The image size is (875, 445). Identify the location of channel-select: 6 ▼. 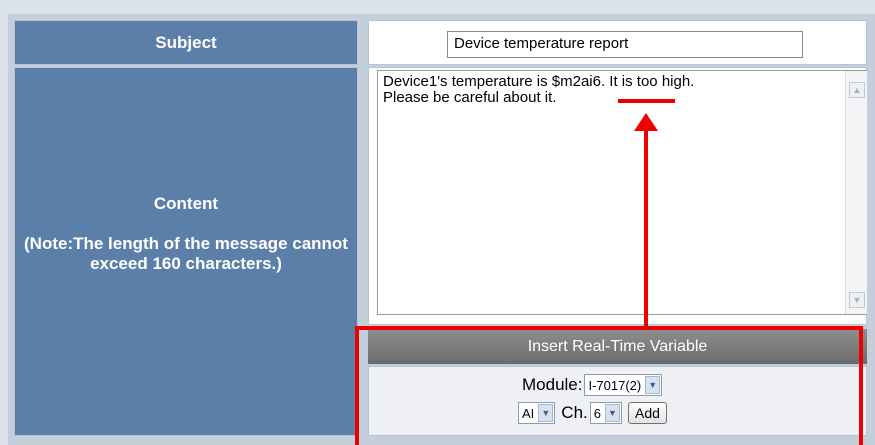
(605, 413).